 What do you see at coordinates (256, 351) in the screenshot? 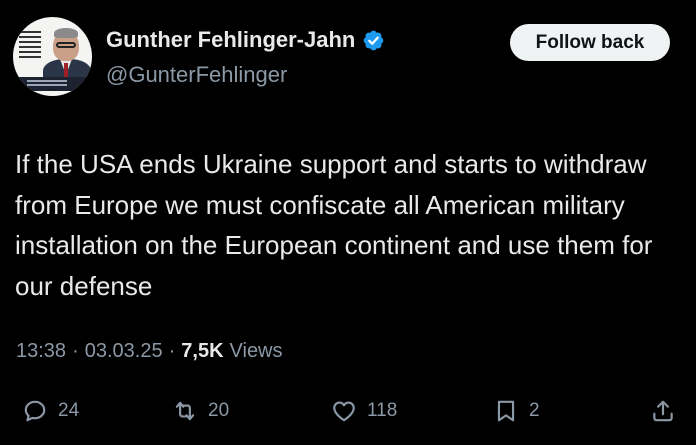
I see `views-label: Views` at bounding box center [256, 351].